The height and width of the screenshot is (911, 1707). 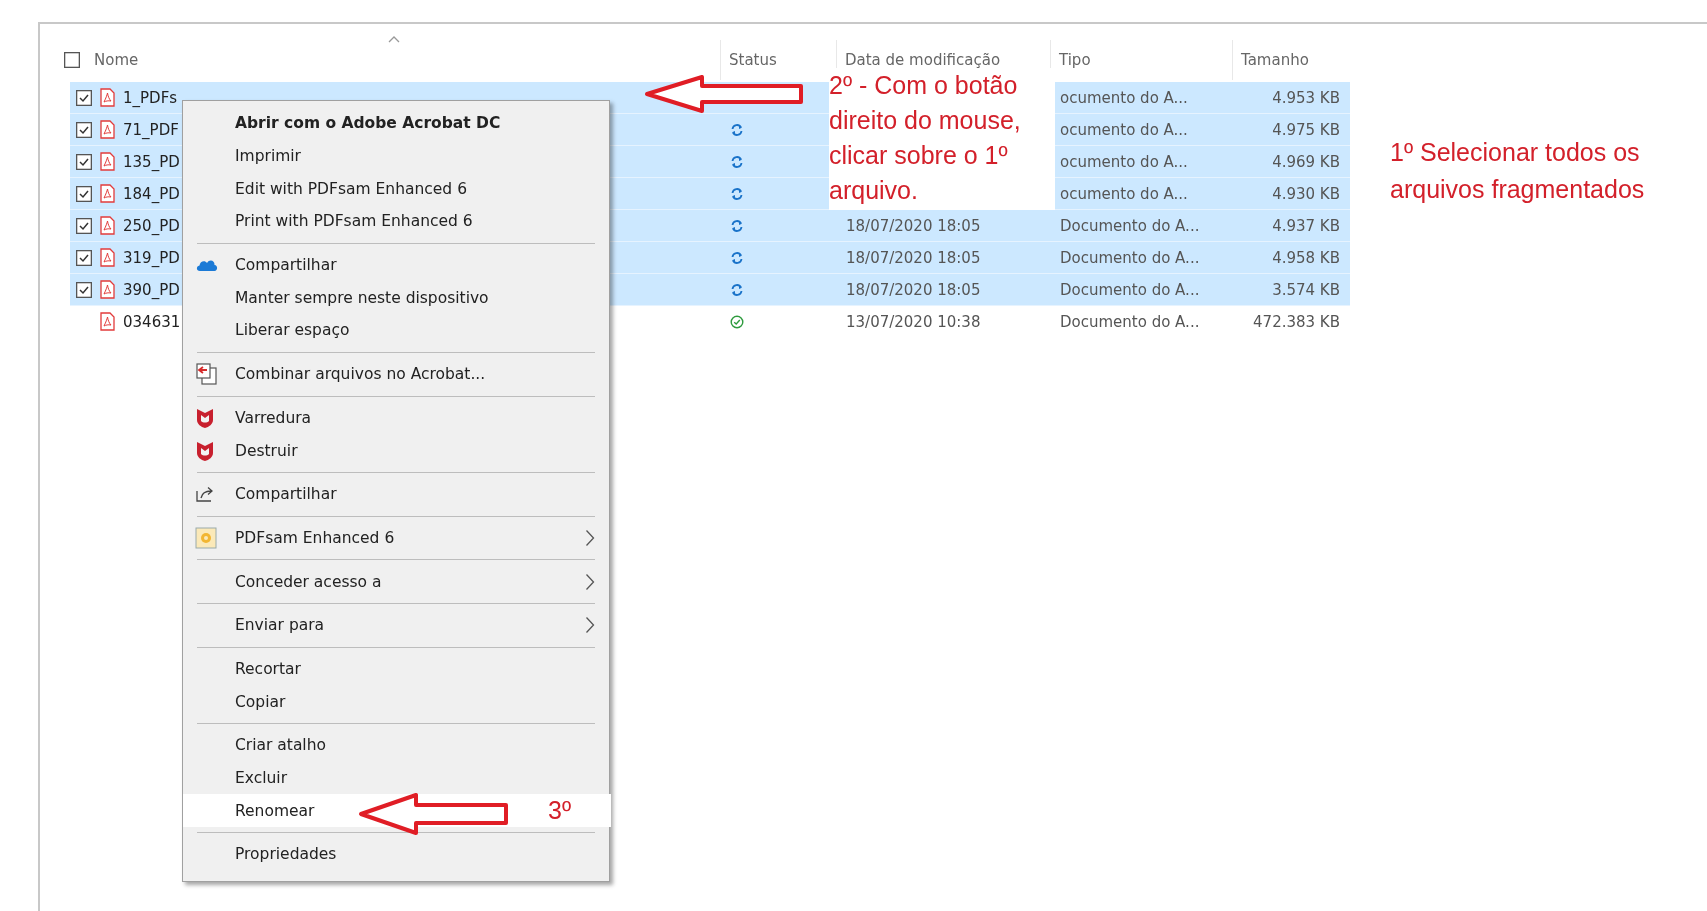 I want to click on file-size: 4.930 KB, so click(x=1306, y=193).